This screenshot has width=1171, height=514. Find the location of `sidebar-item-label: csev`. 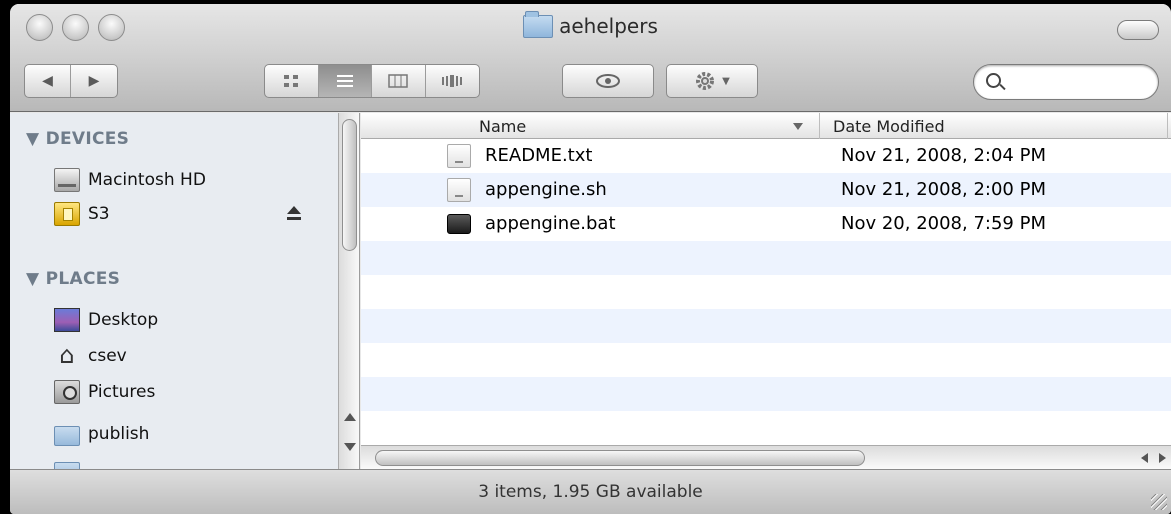

sidebar-item-label: csev is located at coordinates (107, 356).